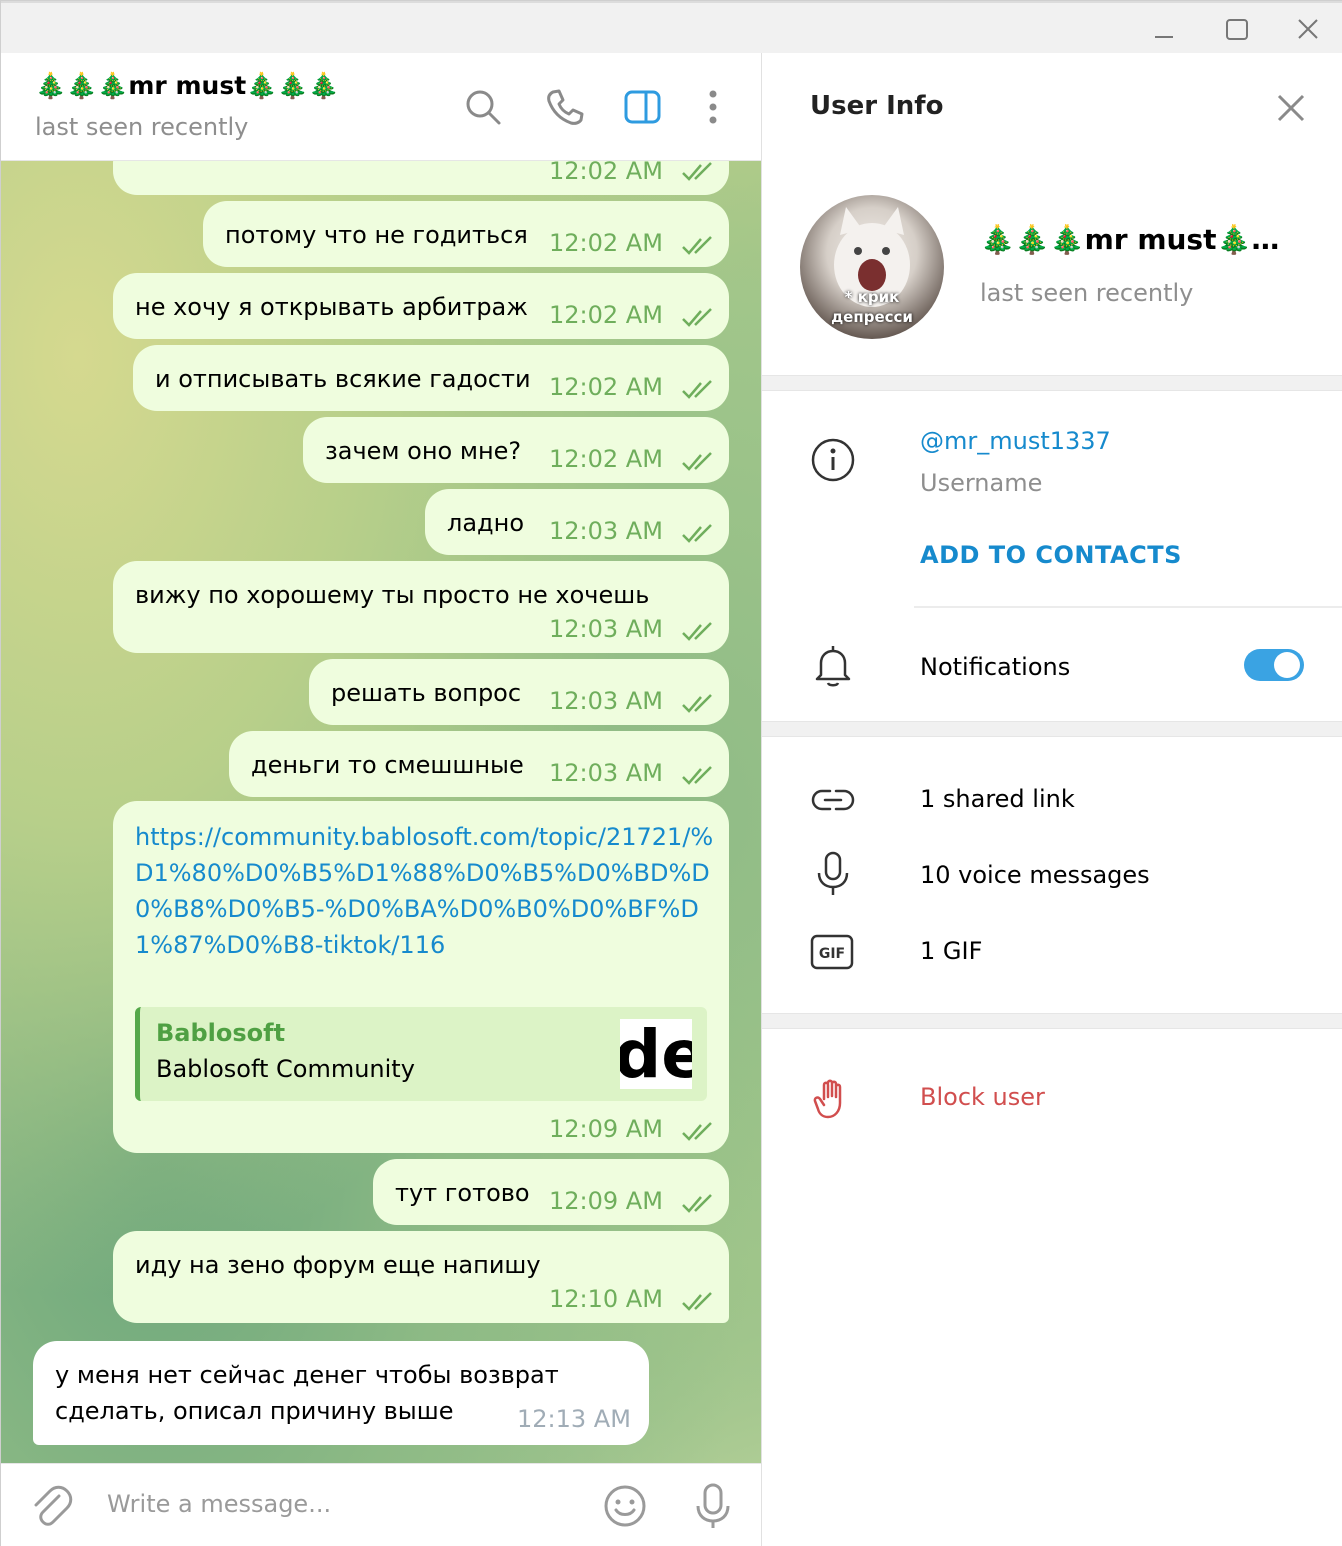 Image resolution: width=1342 pixels, height=1546 pixels. I want to click on preview-site-name: Bablosoft, so click(221, 1033).